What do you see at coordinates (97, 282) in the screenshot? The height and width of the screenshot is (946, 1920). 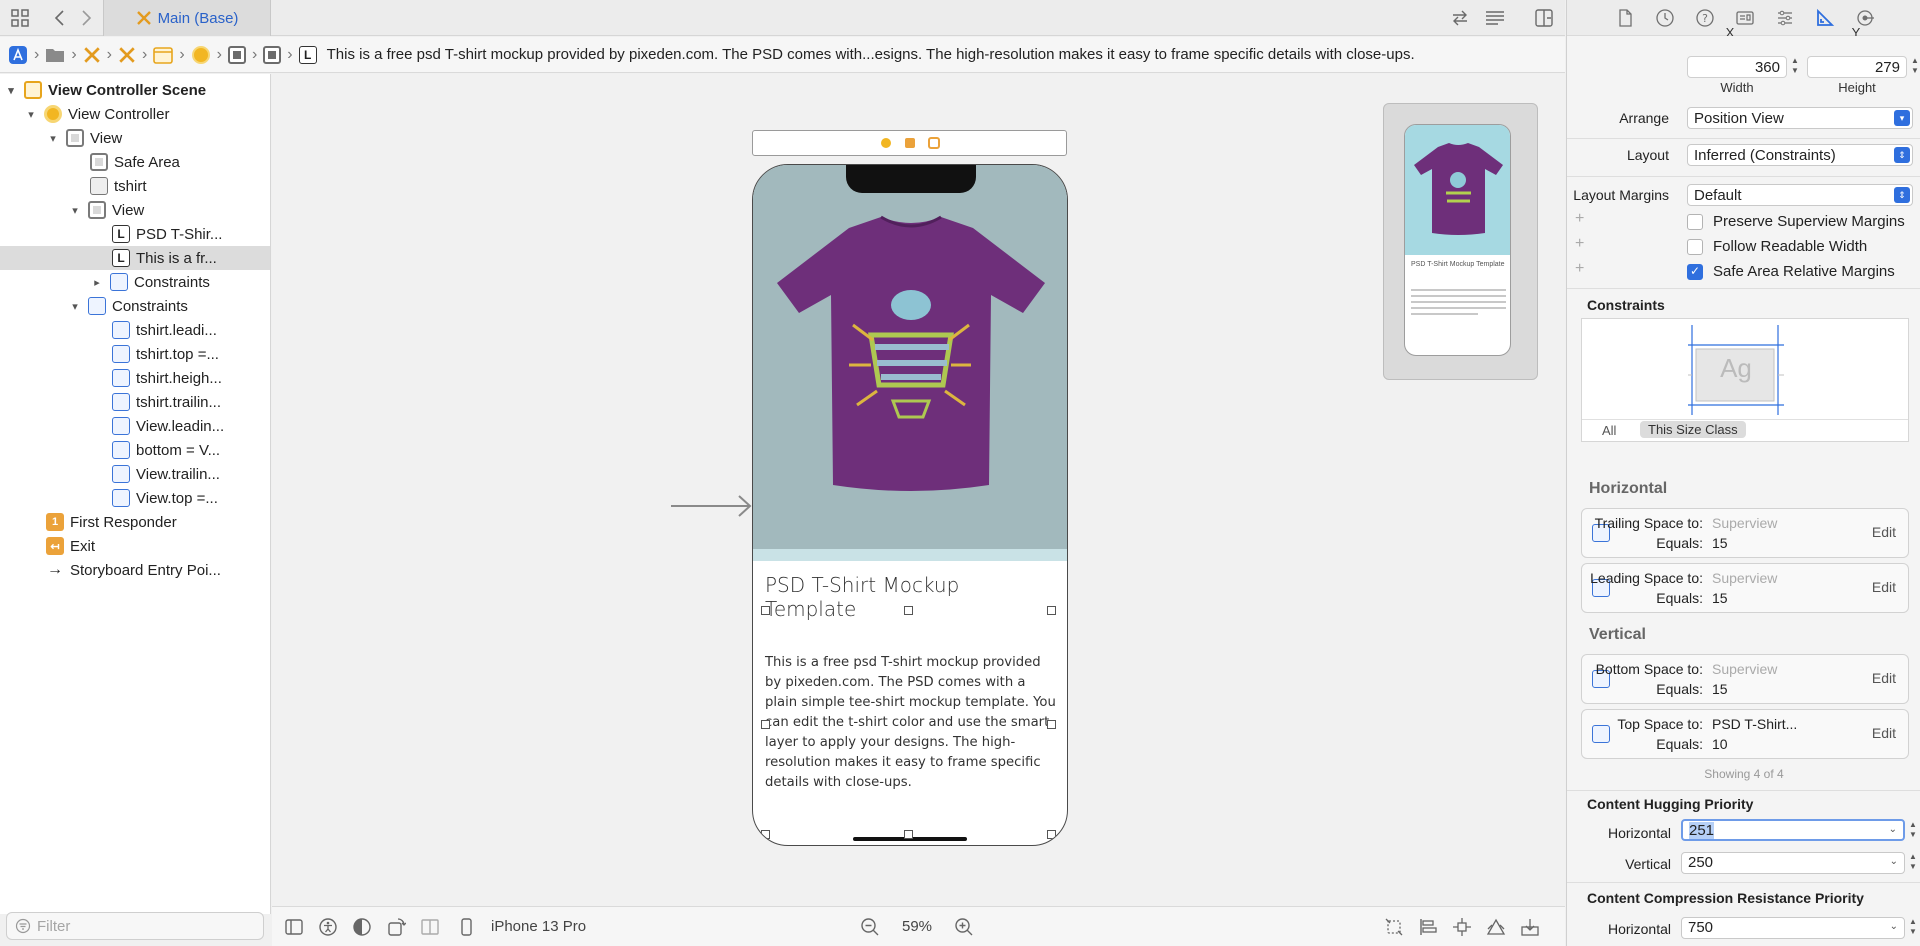 I see `disclosure-closed-icon: ▸` at bounding box center [97, 282].